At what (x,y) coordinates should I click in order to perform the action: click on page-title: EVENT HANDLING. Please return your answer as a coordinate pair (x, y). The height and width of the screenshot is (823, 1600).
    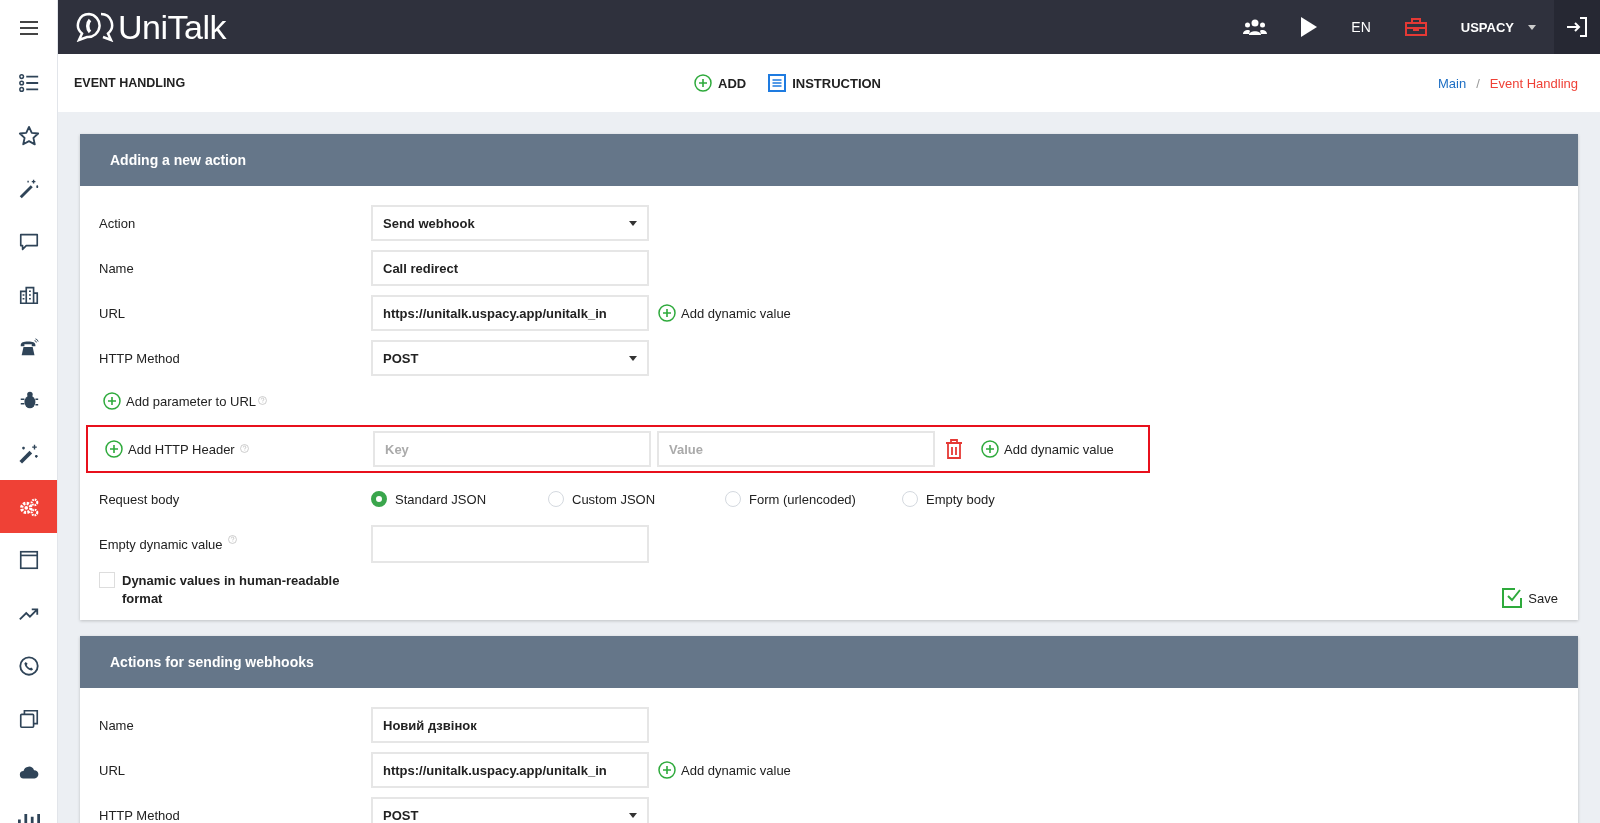
    Looking at the image, I should click on (130, 83).